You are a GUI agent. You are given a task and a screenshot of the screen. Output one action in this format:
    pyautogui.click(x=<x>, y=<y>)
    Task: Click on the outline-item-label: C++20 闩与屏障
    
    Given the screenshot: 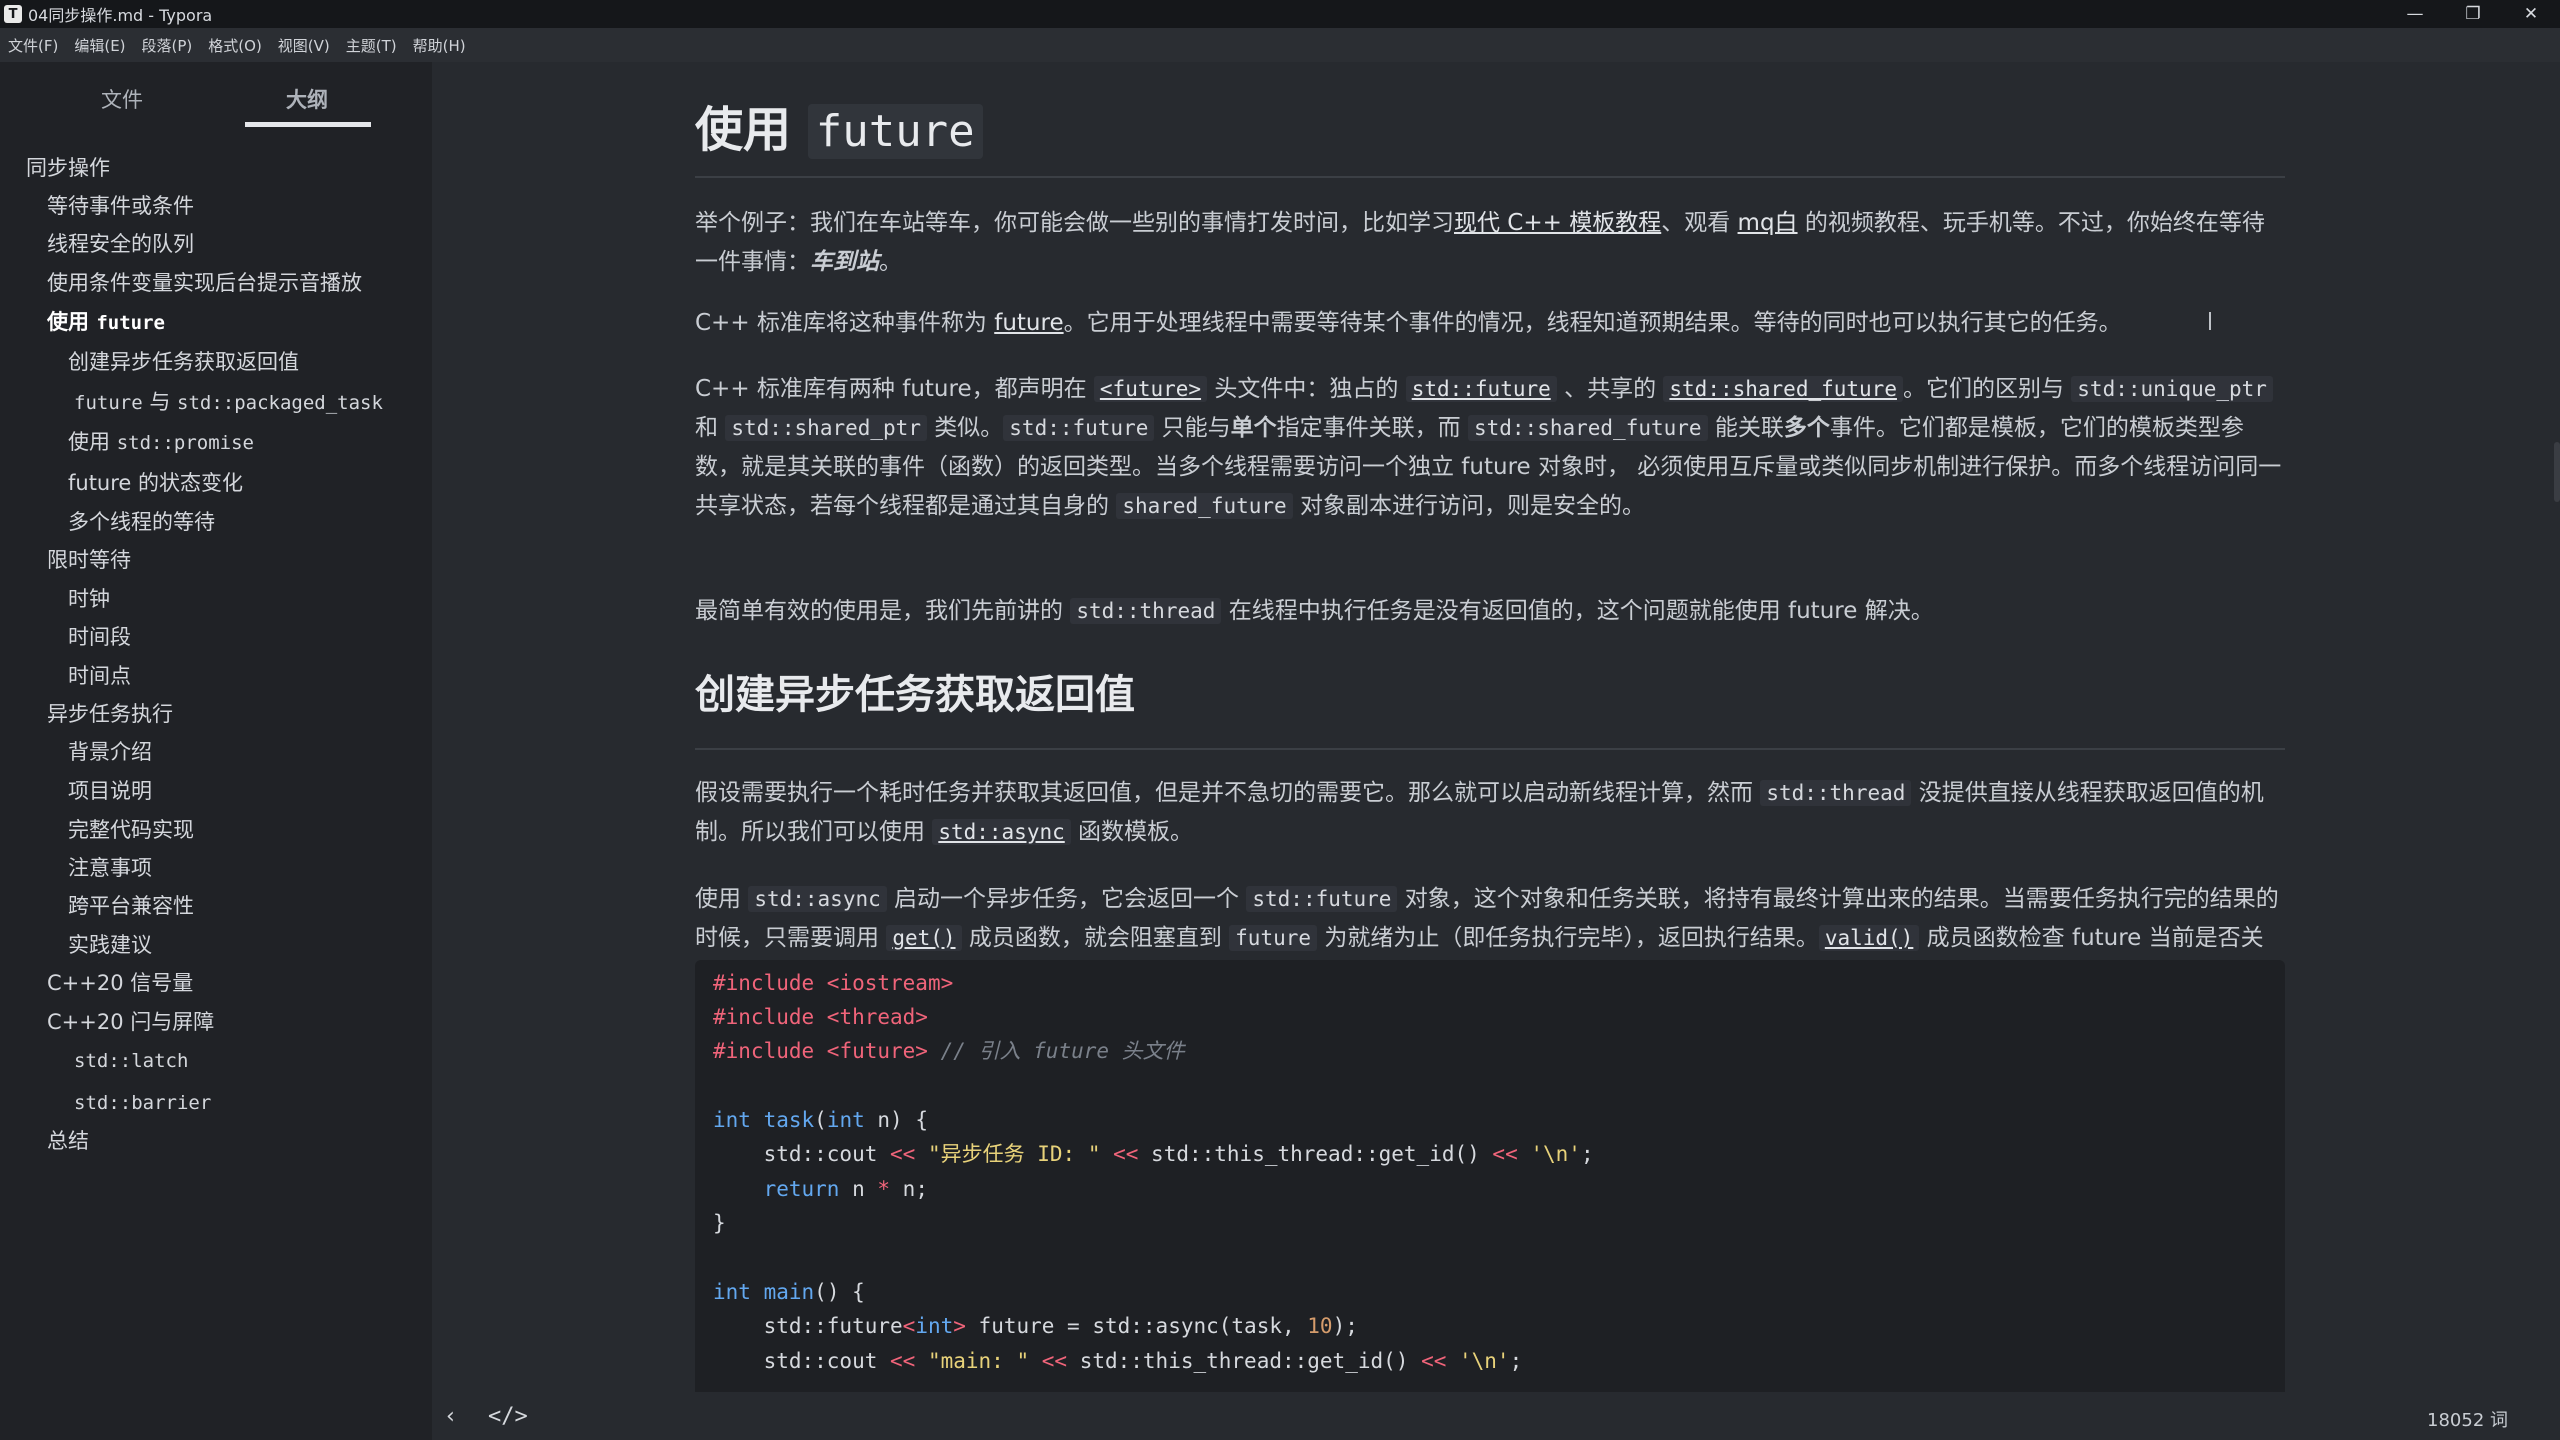 What is the action you would take?
    pyautogui.click(x=131, y=1022)
    